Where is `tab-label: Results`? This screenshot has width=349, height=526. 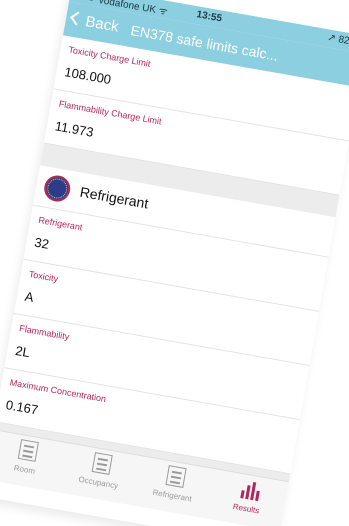
tab-label: Results is located at coordinates (246, 508).